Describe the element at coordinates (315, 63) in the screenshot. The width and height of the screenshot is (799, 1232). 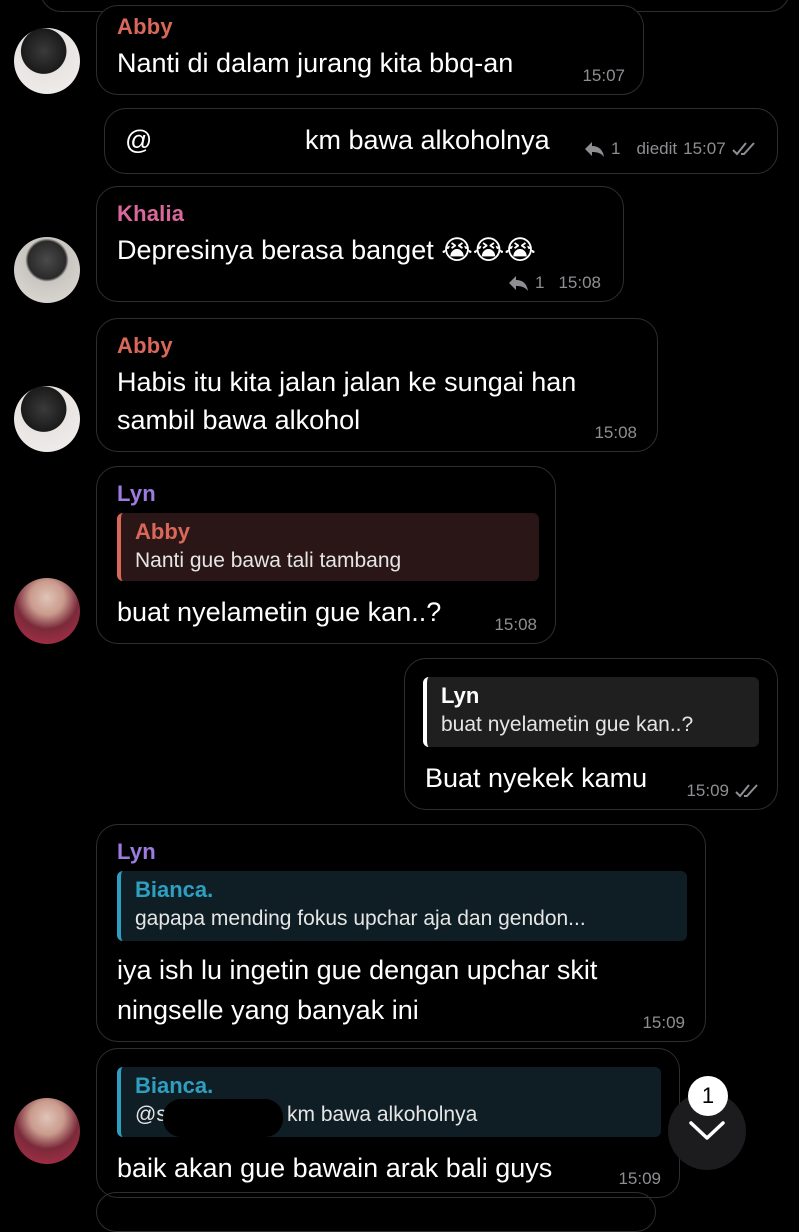
I see `message-text: Nanti di dalam jurang kita bbq-an` at that location.